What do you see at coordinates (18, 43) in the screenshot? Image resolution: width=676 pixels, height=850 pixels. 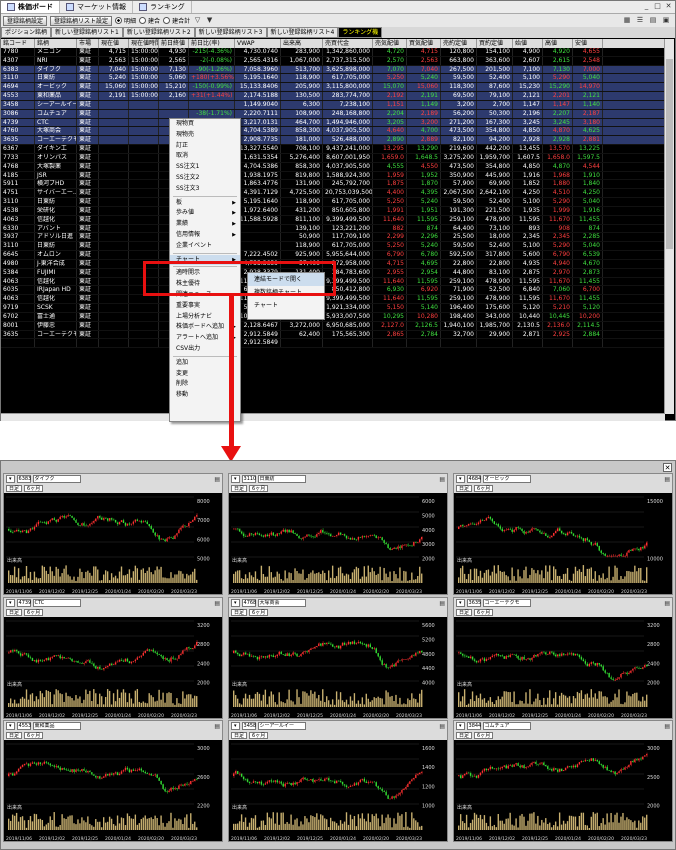 I see `column-header: 銘コード` at bounding box center [18, 43].